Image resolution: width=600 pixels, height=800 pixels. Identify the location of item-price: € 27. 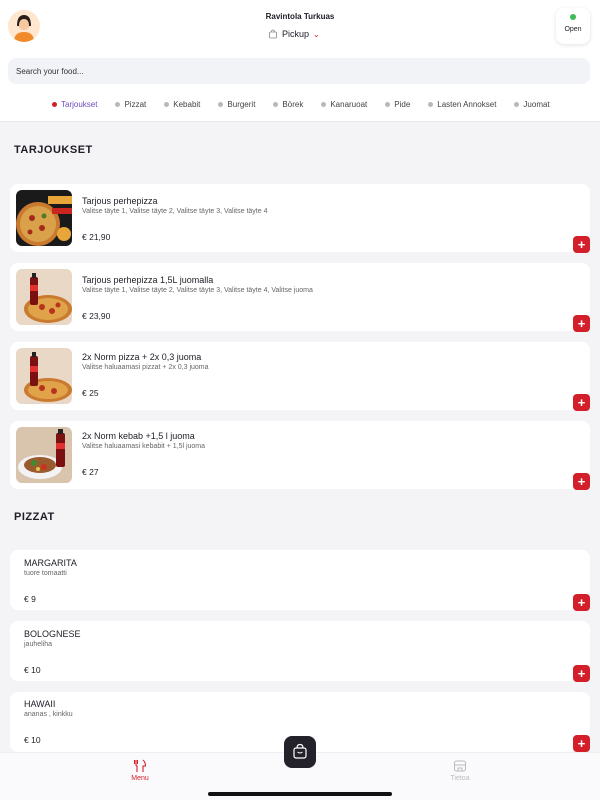
(90, 472).